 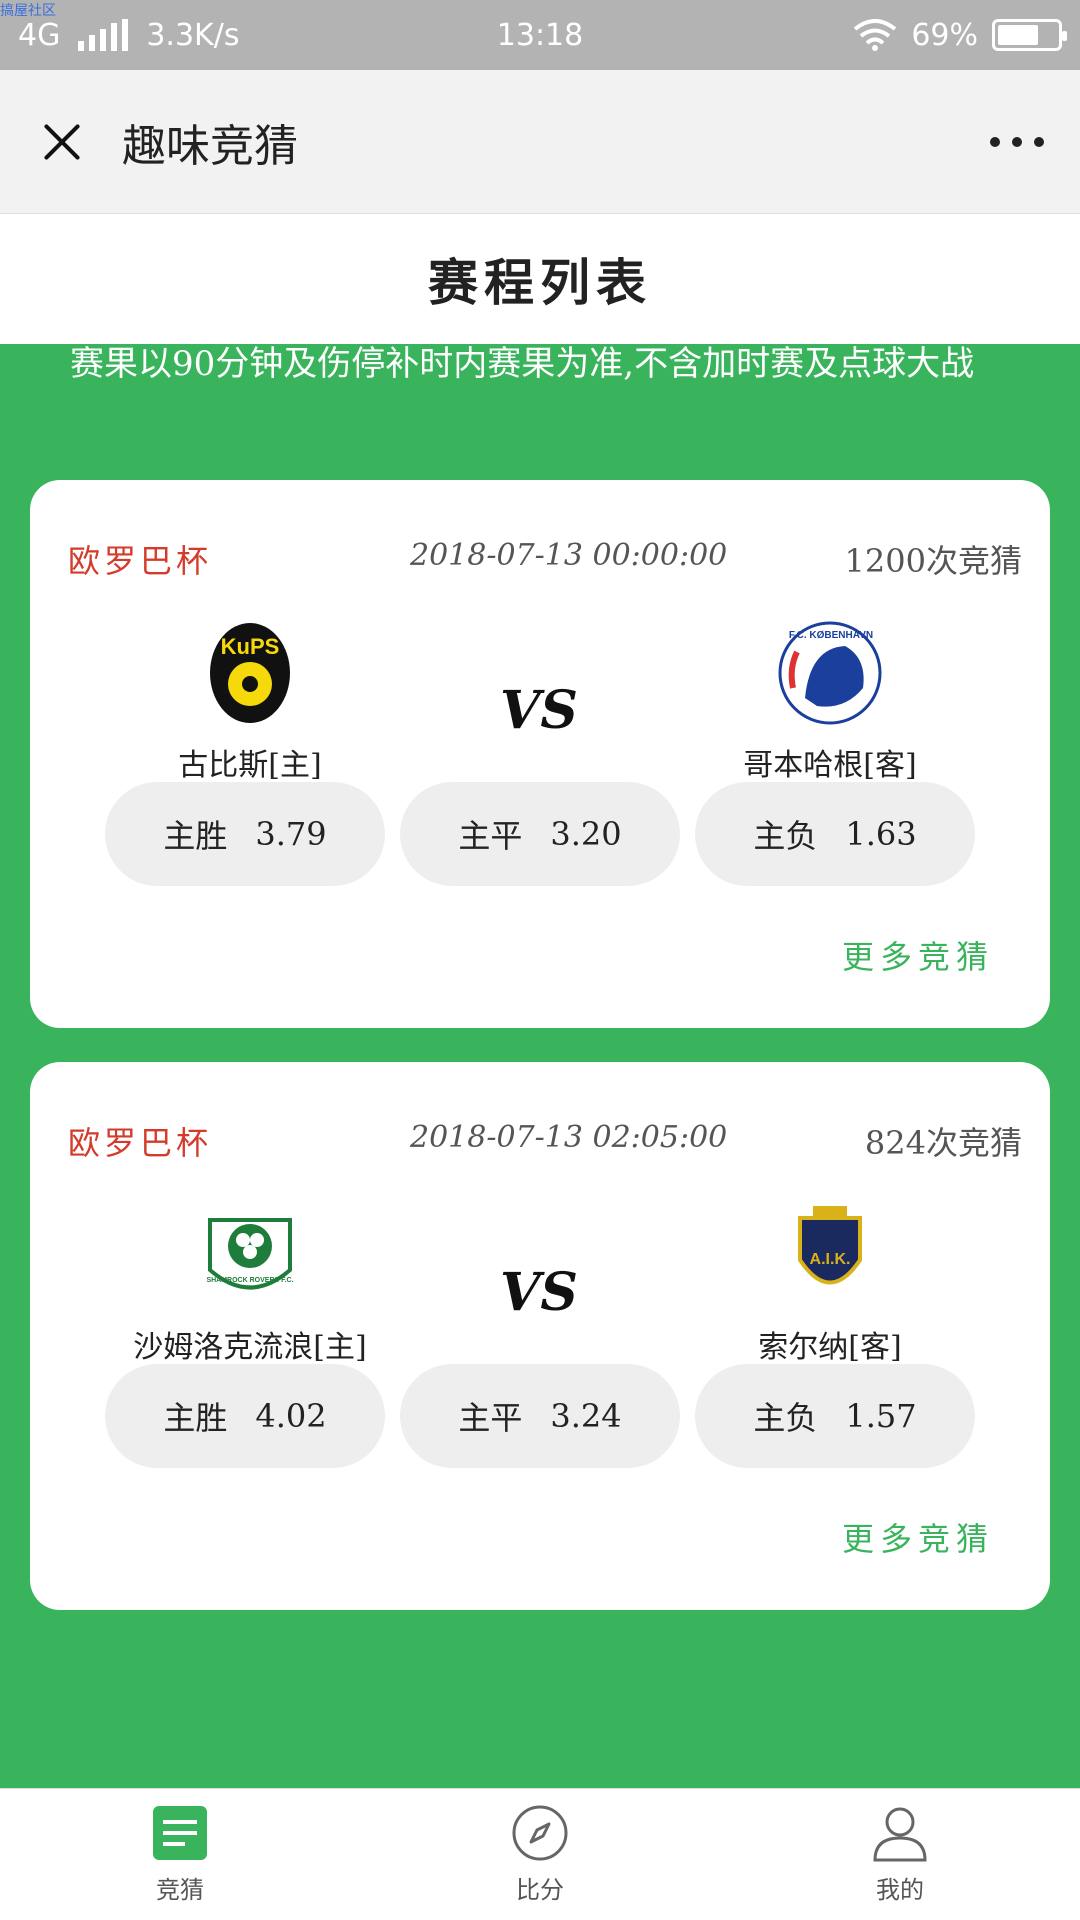 I want to click on odds-row: 主胜 3.79 主平 3.20 主负 1.63, so click(x=540, y=834).